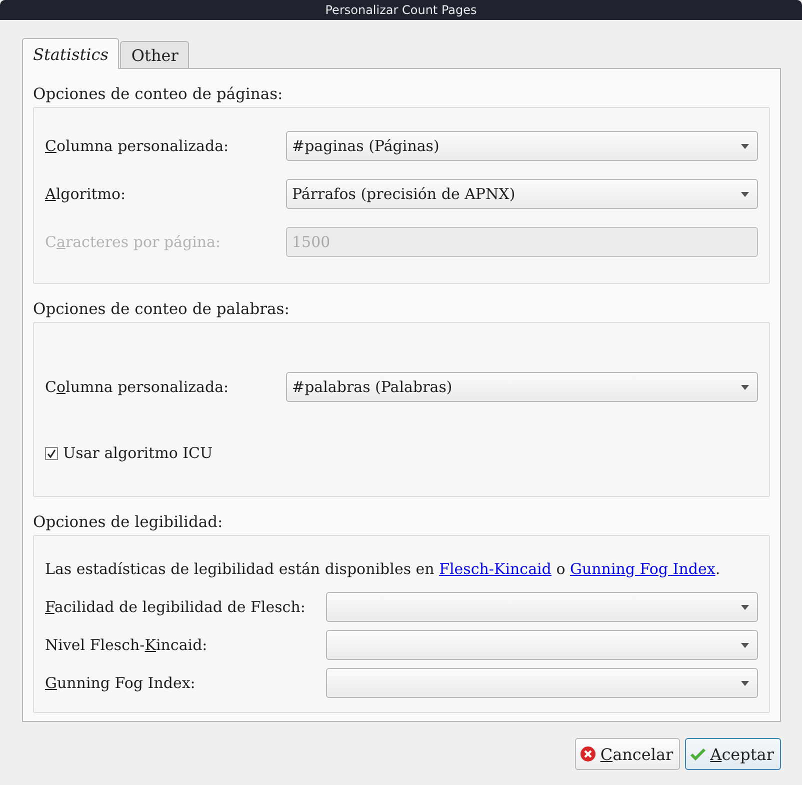  I want to click on cancel-icon, so click(588, 754).